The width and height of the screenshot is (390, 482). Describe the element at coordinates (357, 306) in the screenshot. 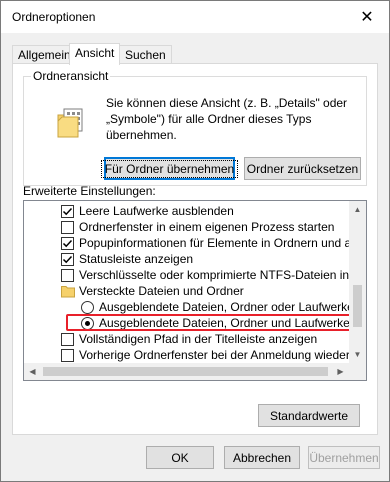

I see `vertical-scroll-thumb` at that location.